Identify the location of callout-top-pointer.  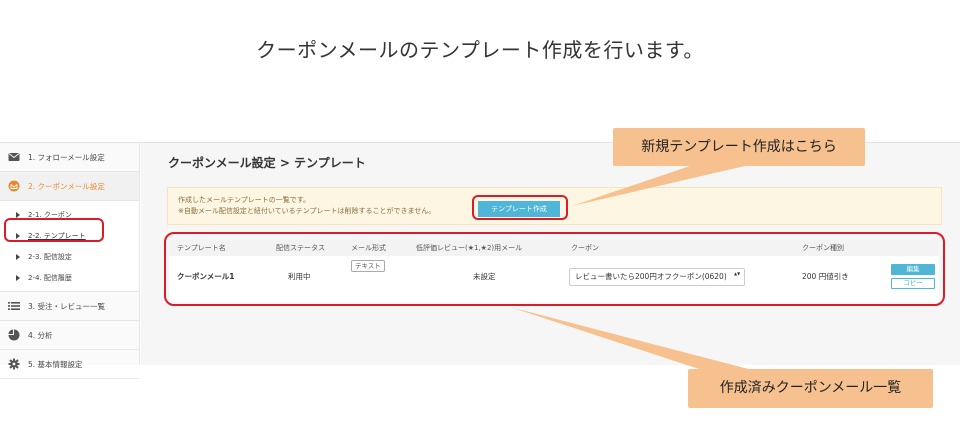
(658, 186).